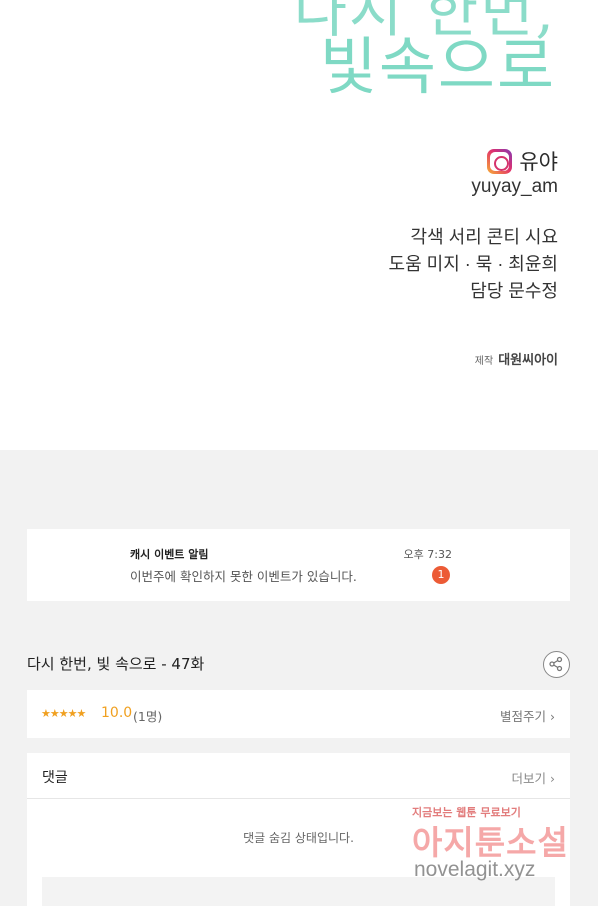 The width and height of the screenshot is (598, 906). Describe the element at coordinates (441, 575) in the screenshot. I see `notification-count-badge: 1` at that location.